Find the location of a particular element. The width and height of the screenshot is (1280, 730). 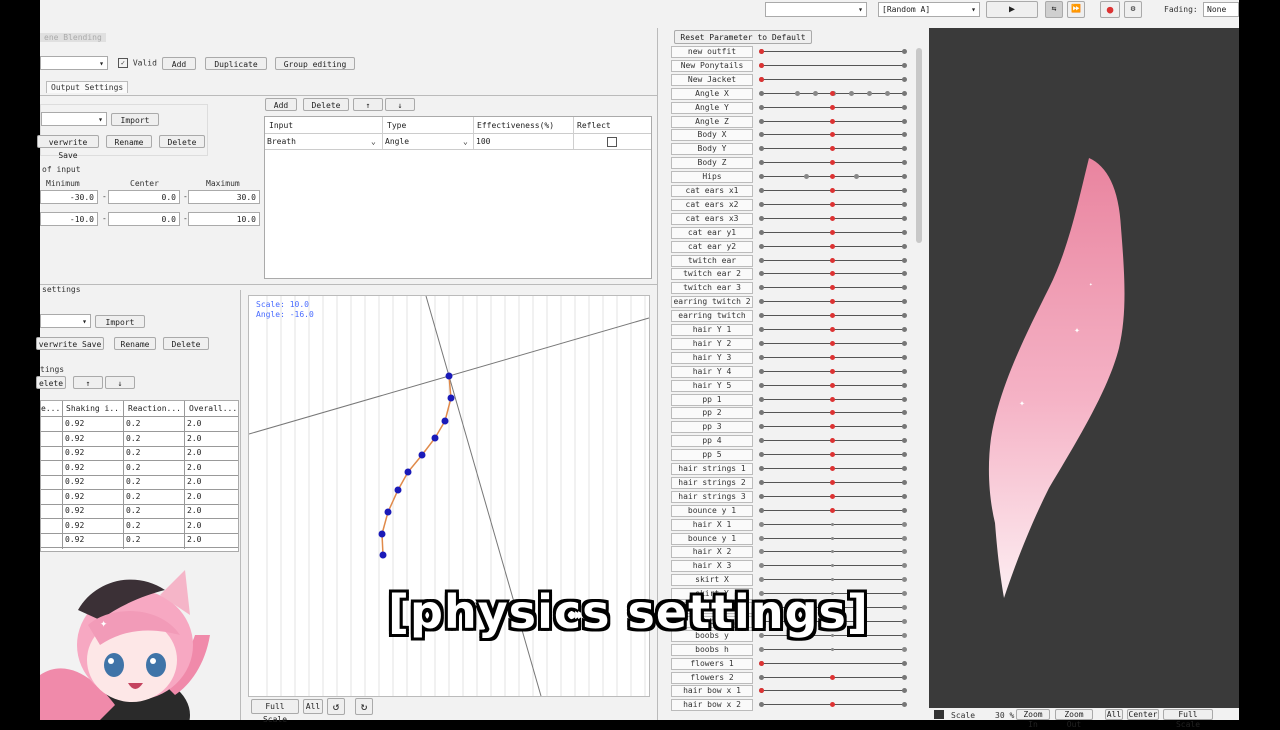

overwrite-save-button-2: verwrite Save is located at coordinates (70, 343).